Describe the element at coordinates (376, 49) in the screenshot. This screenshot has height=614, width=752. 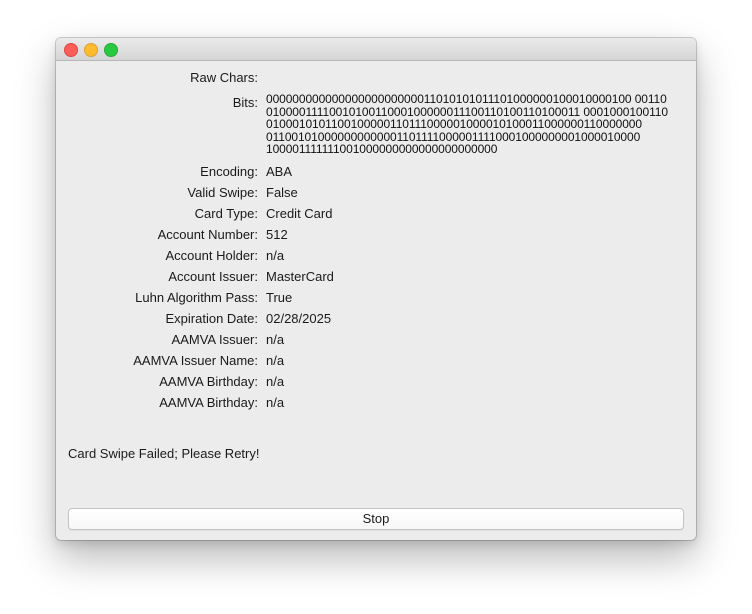
I see `title-bar` at that location.